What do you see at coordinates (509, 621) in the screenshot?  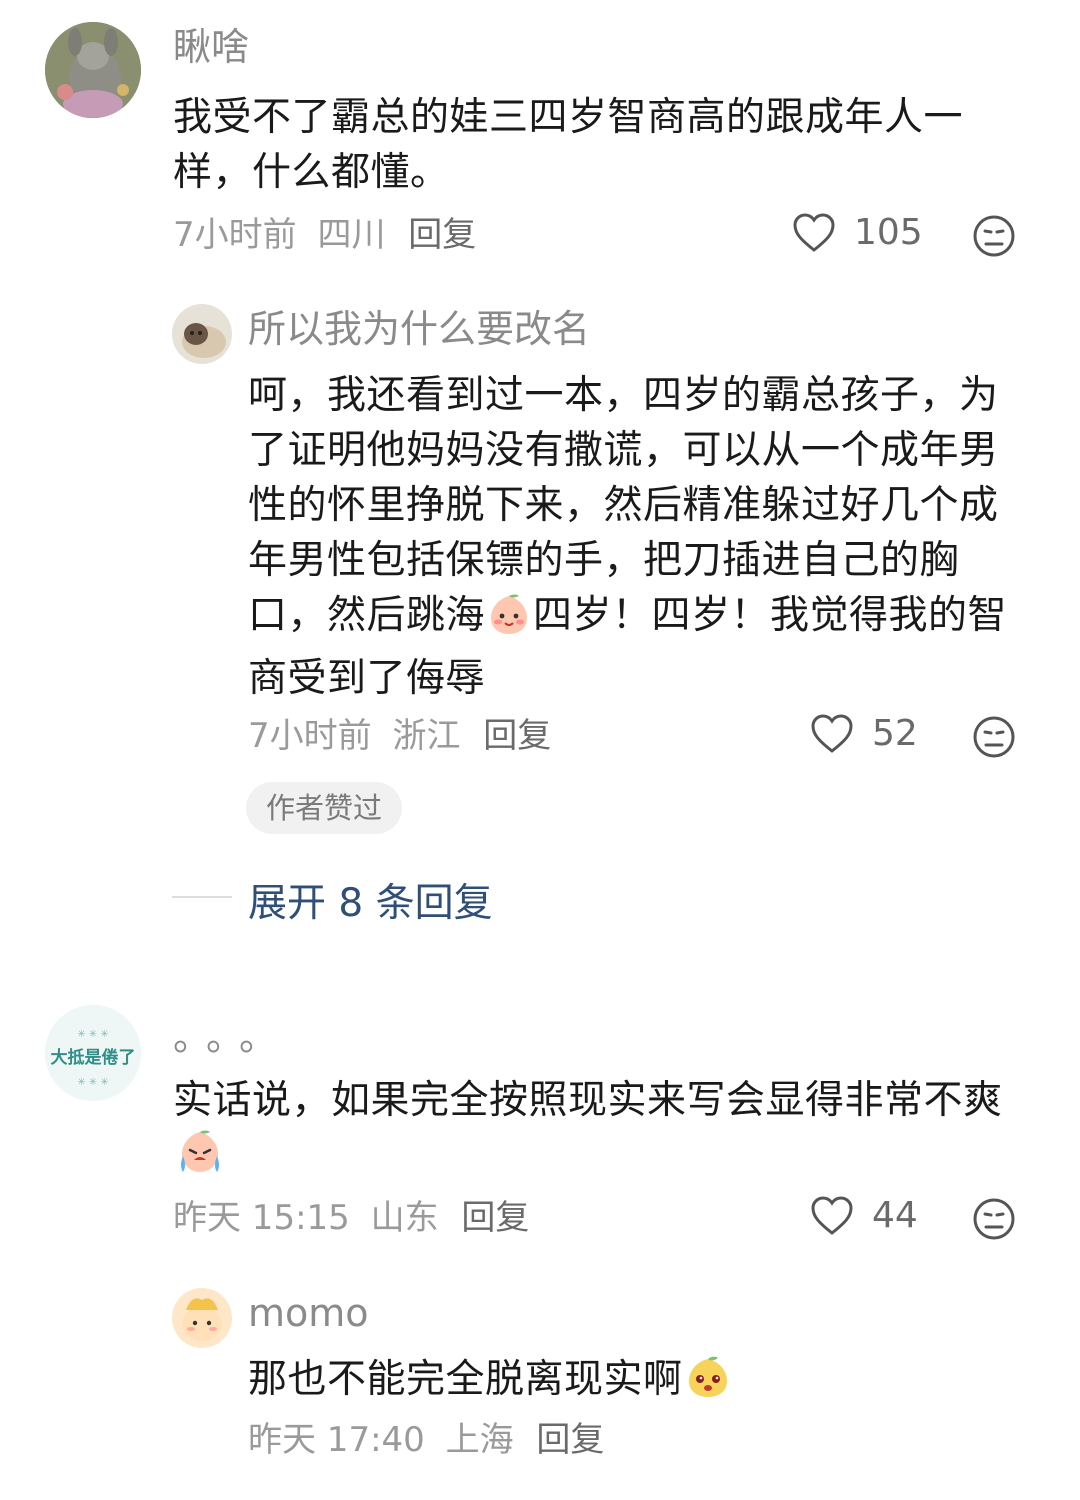 I see `peach-smile-emoji-icon` at bounding box center [509, 621].